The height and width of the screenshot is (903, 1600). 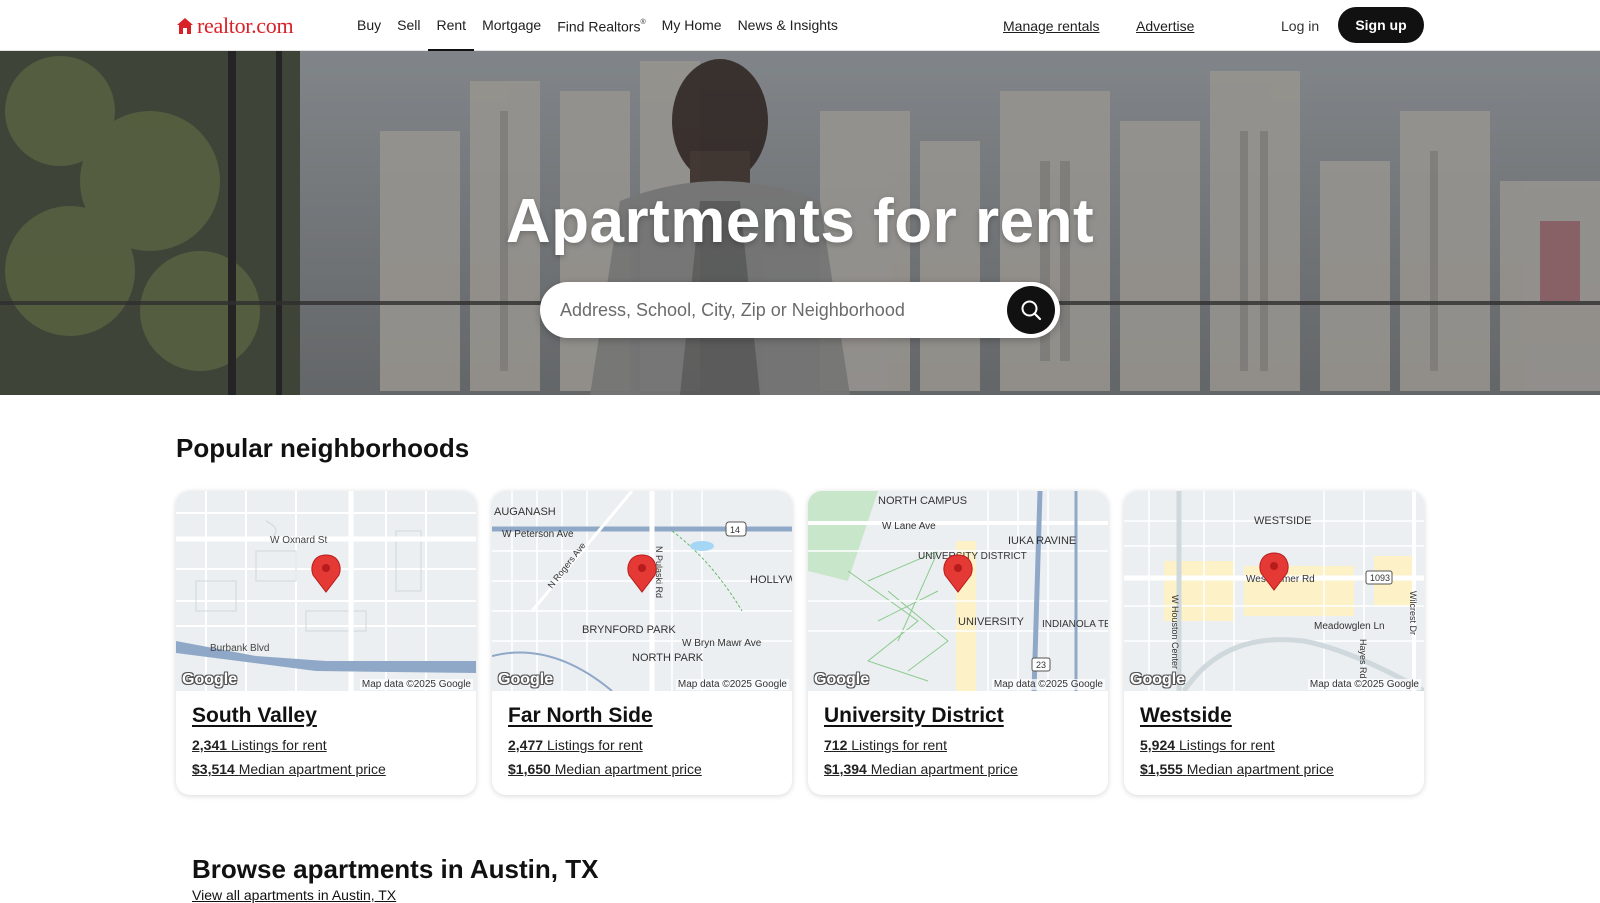 I want to click on search-button, so click(x=1031, y=310).